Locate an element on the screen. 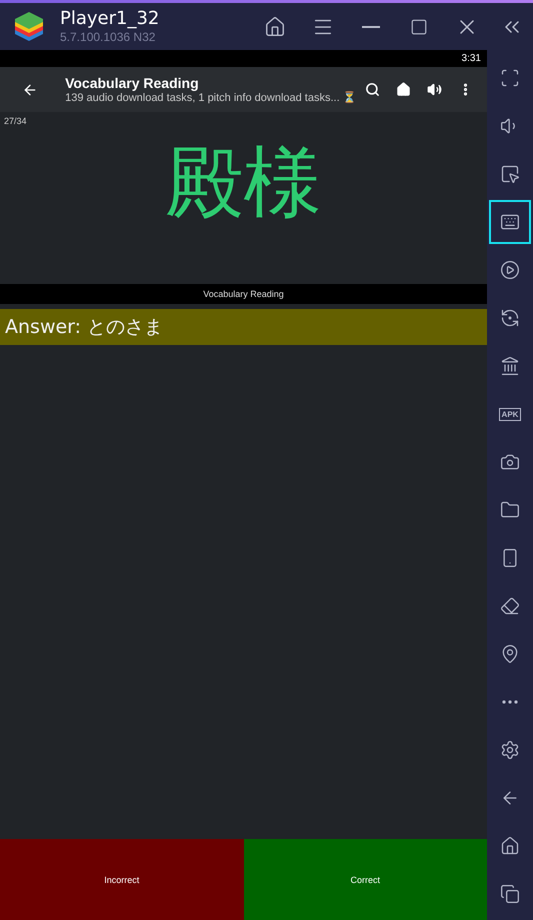 The width and height of the screenshot is (533, 920). vocabulary-word: 殿様 is located at coordinates (244, 183).